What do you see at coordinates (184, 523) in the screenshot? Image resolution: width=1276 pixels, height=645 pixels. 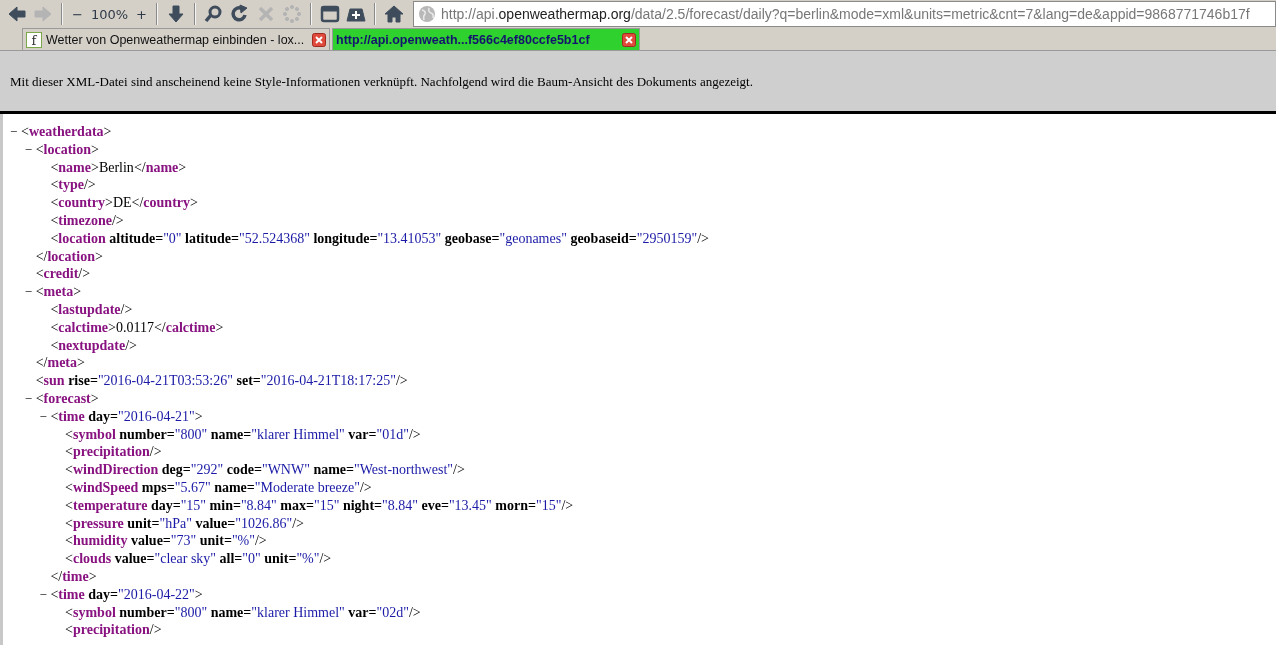 I see `xml-line: <pressure unit="hPa" value="1026.86"/>` at bounding box center [184, 523].